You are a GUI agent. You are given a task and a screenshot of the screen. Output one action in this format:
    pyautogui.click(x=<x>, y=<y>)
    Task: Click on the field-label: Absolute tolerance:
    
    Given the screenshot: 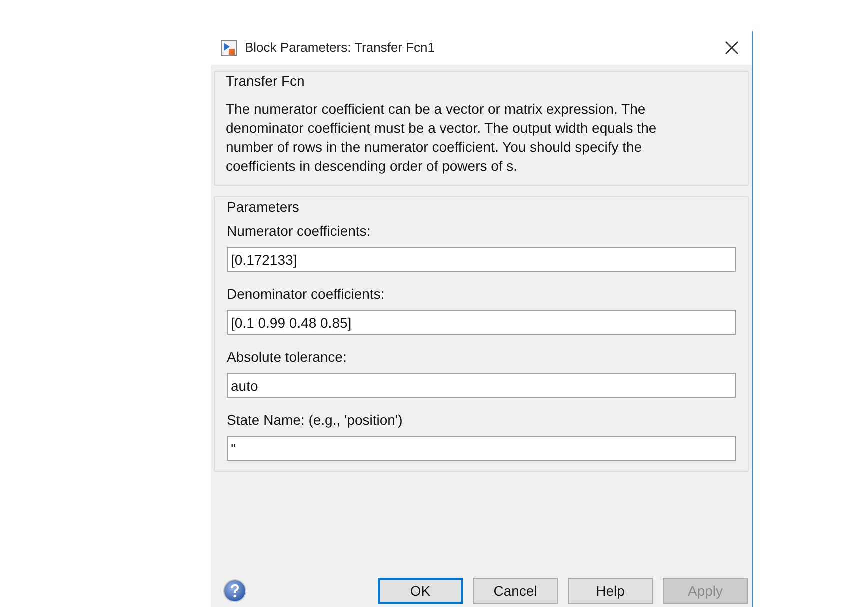 What is the action you would take?
    pyautogui.click(x=287, y=357)
    